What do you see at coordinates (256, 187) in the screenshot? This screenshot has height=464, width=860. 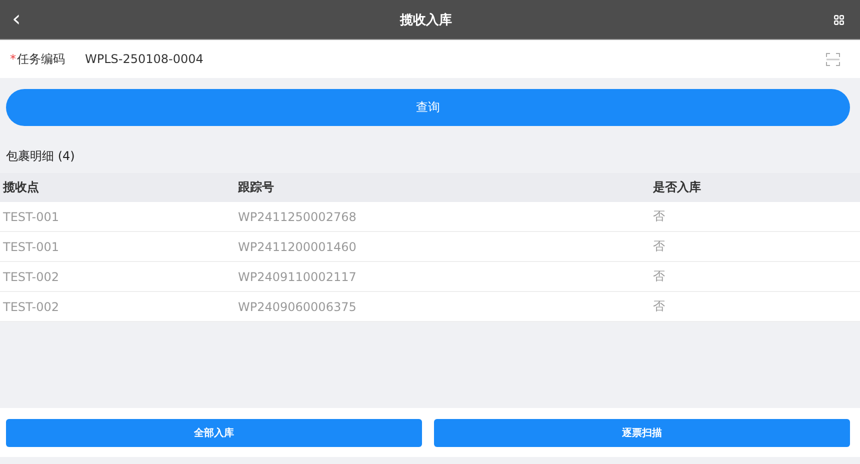 I see `column-header: 跟踪号` at bounding box center [256, 187].